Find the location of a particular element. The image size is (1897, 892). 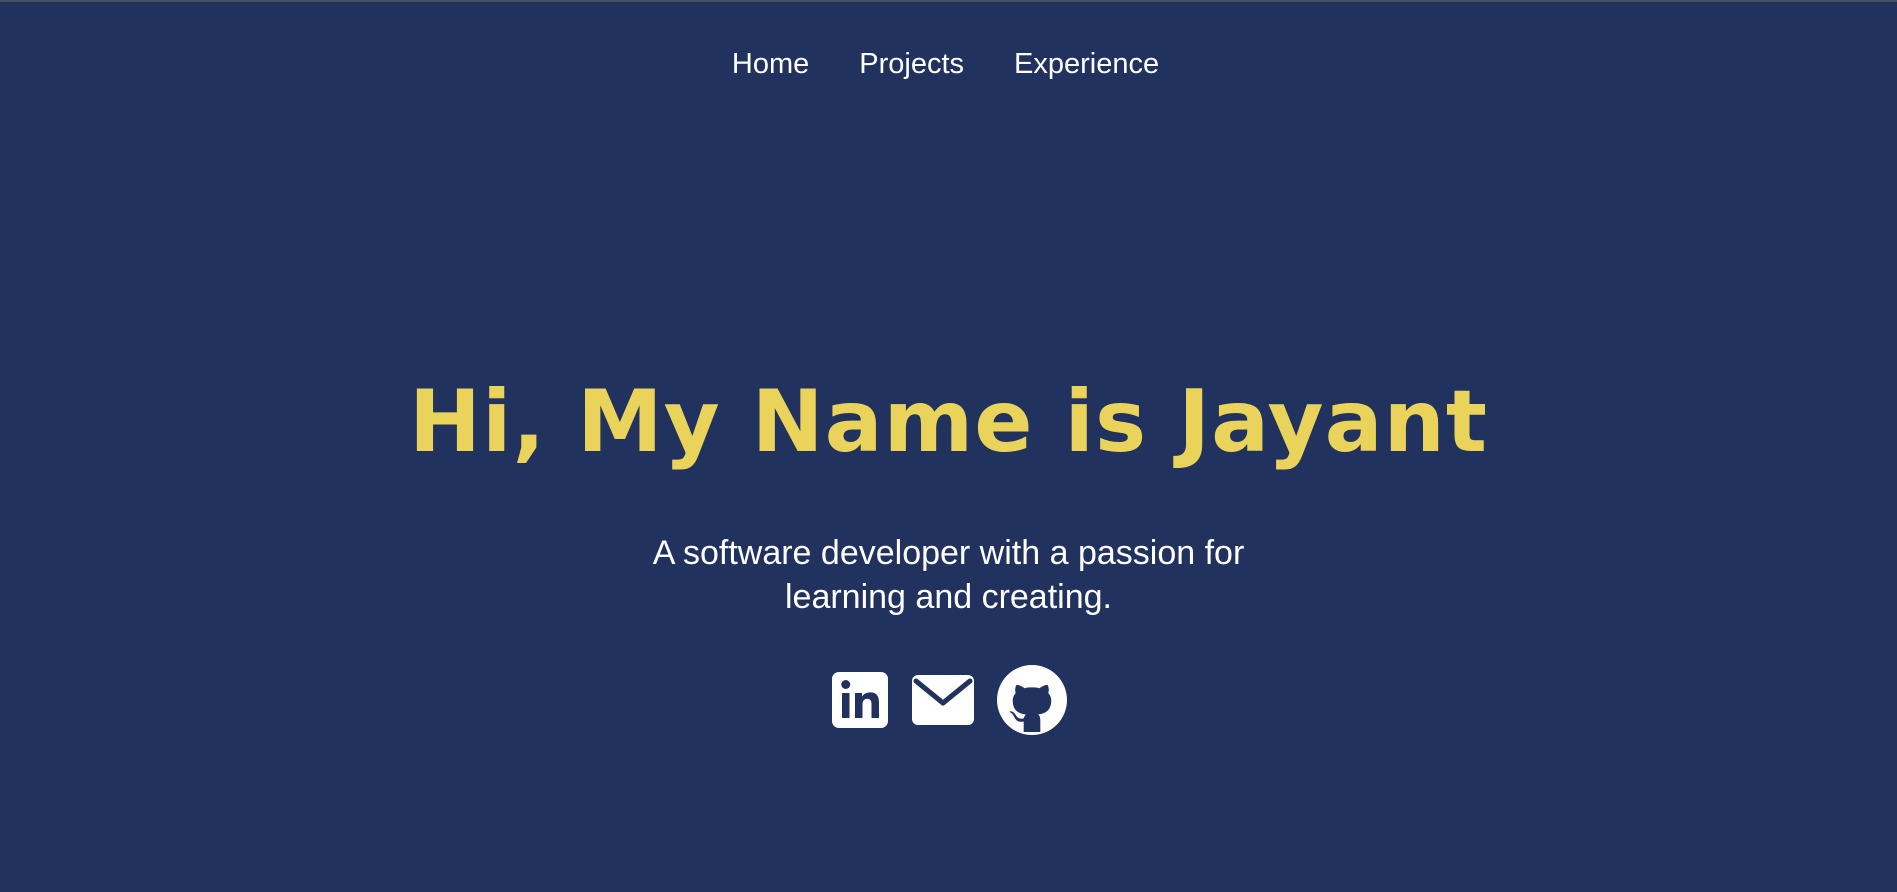

email-icon is located at coordinates (942, 700).